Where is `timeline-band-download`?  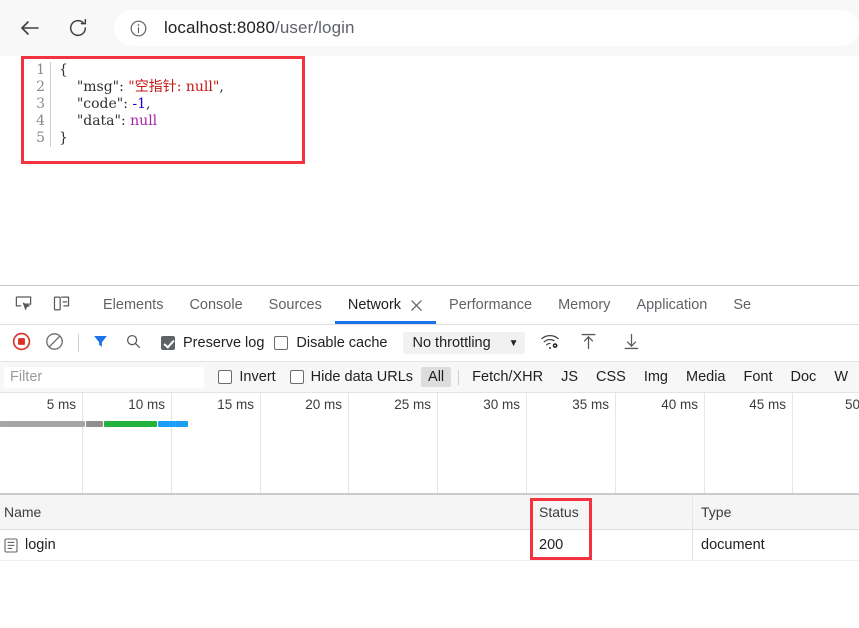 timeline-band-download is located at coordinates (173, 424).